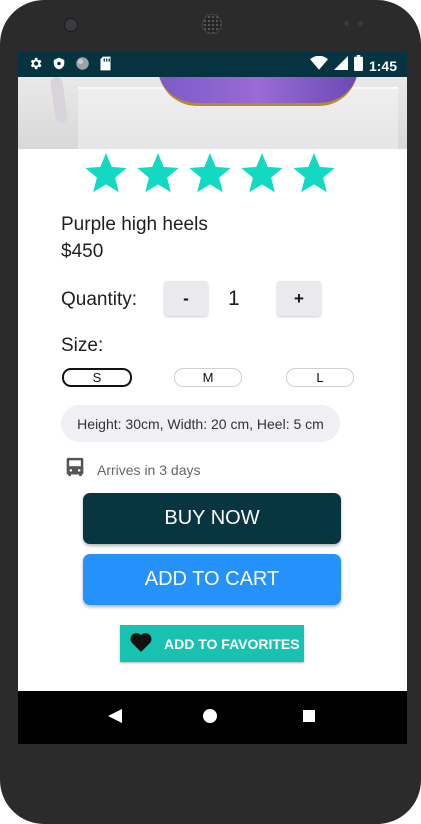  What do you see at coordinates (75, 469) in the screenshot?
I see `bus-icon` at bounding box center [75, 469].